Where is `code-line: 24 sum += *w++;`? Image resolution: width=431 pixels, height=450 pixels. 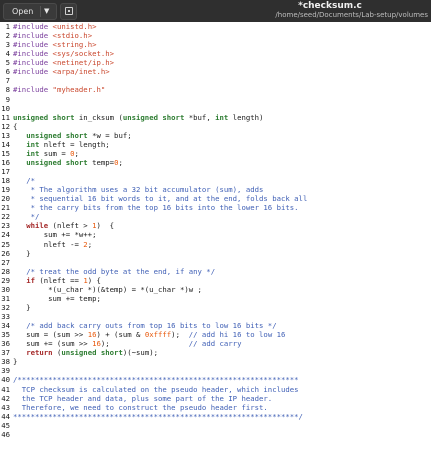 code-line: 24 sum += *w++; is located at coordinates (215, 234).